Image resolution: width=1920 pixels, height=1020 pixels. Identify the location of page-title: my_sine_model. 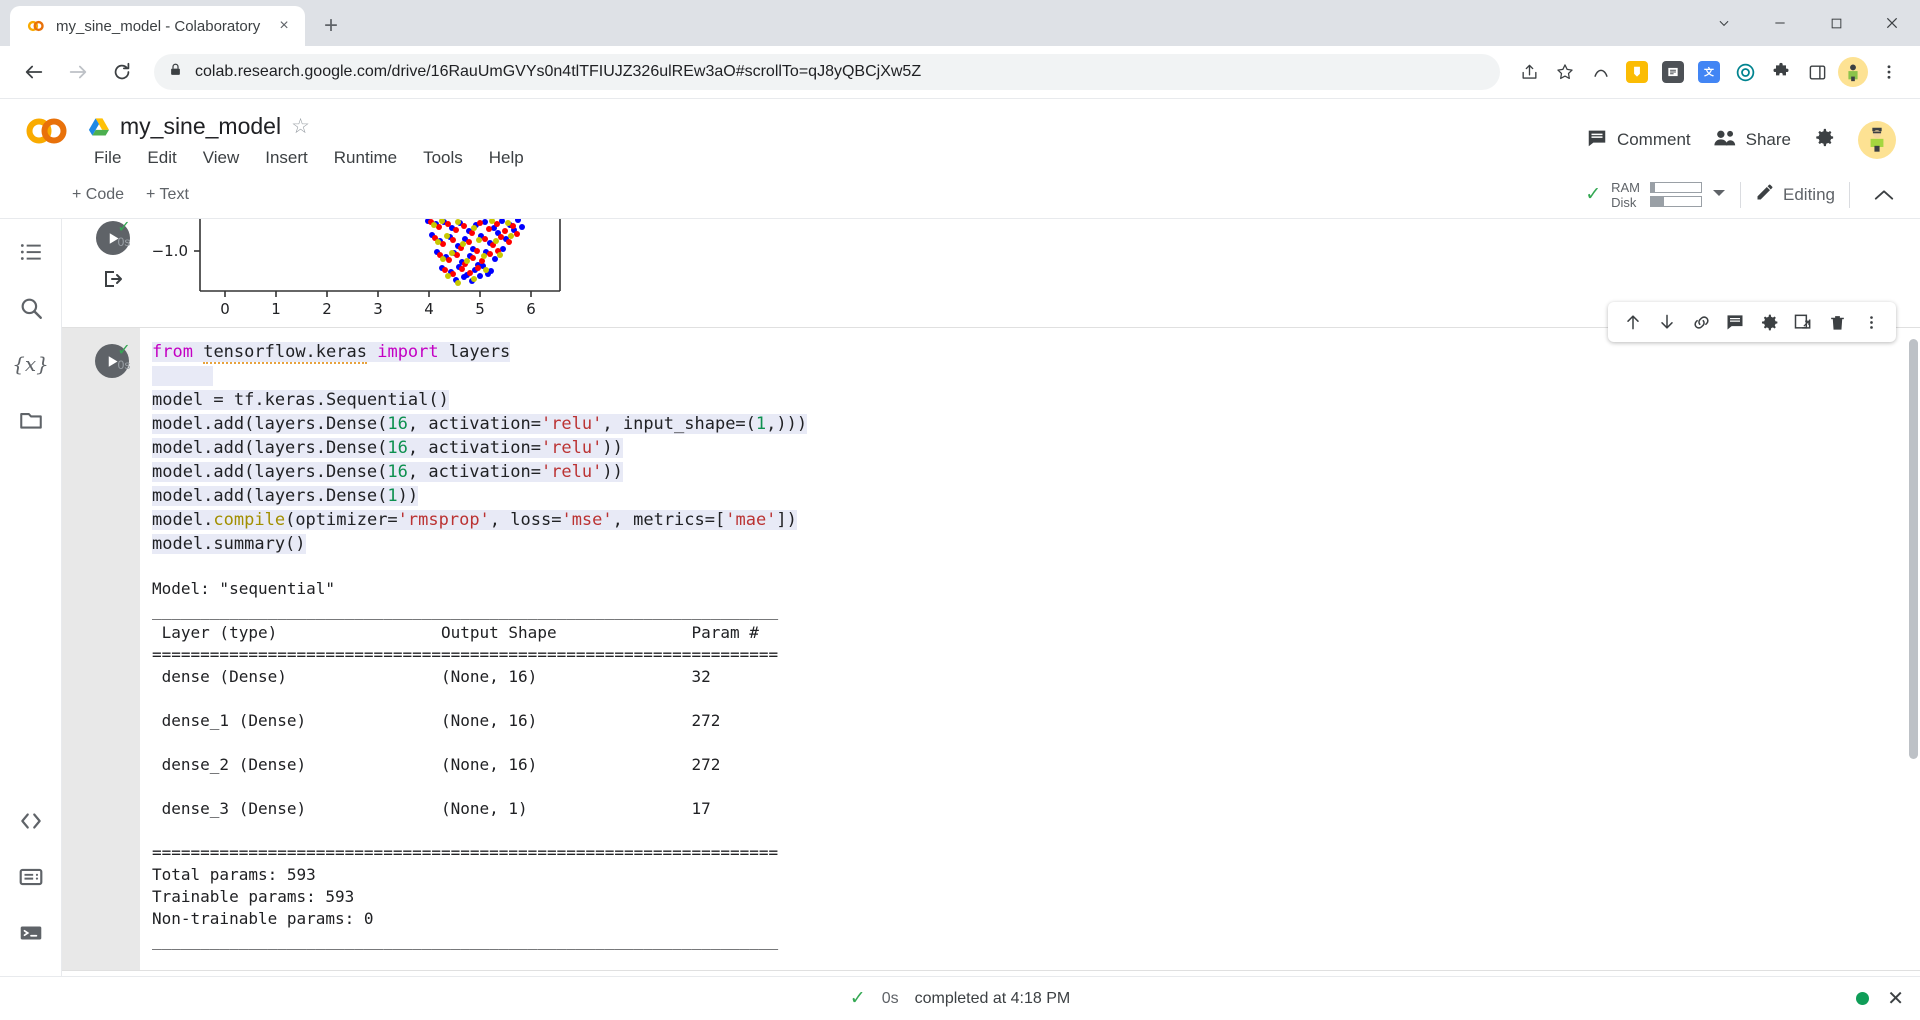
(200, 126).